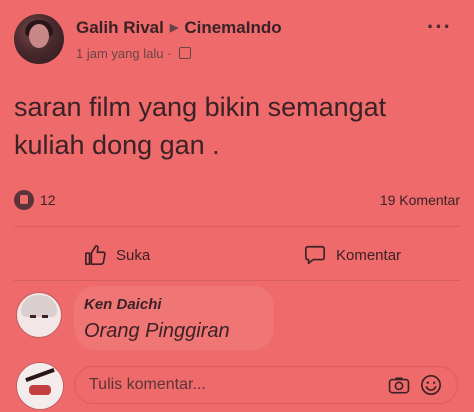 This screenshot has height=412, width=474. I want to click on like-reaction-icon, so click(24, 200).